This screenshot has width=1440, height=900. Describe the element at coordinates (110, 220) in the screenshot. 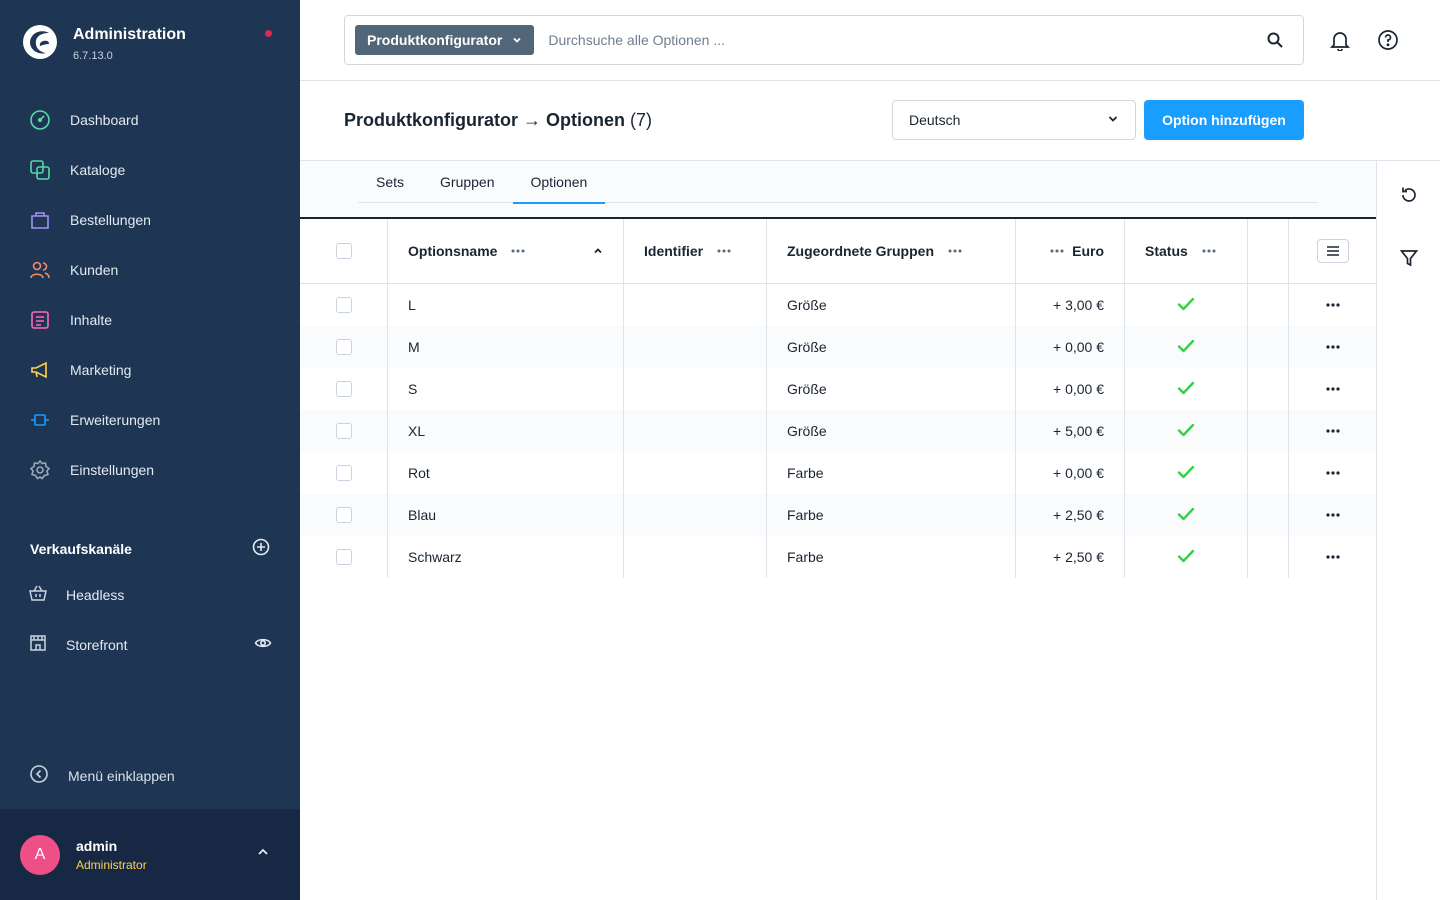

I see `nav-label: Bestellungen` at that location.